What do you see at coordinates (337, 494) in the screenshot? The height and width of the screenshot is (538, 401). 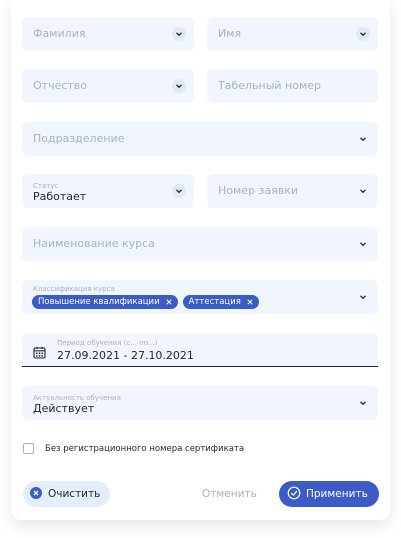 I see `apply-button-label: Применить` at bounding box center [337, 494].